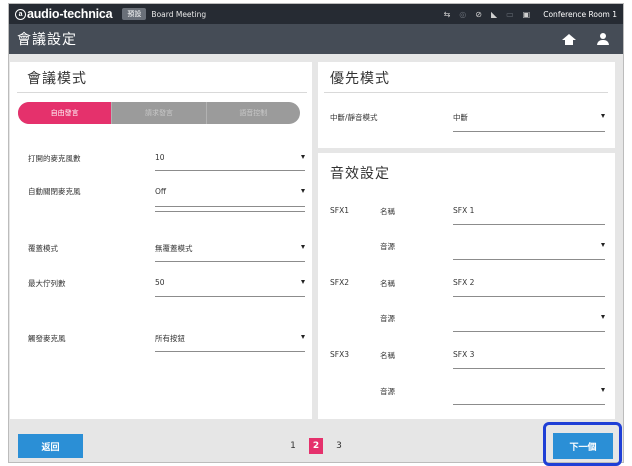  I want to click on trigger-mic-dropdown: 所有按鈕, so click(230, 342).